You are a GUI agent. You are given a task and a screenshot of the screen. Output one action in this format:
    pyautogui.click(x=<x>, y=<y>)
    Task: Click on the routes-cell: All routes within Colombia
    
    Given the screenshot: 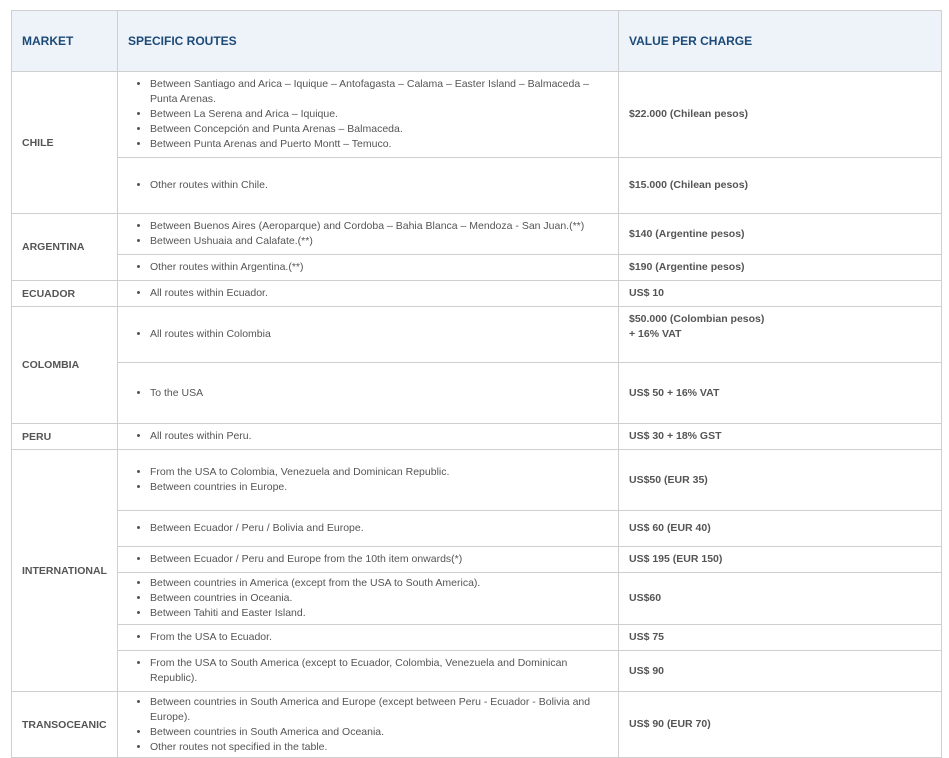 What is the action you would take?
    pyautogui.click(x=368, y=334)
    